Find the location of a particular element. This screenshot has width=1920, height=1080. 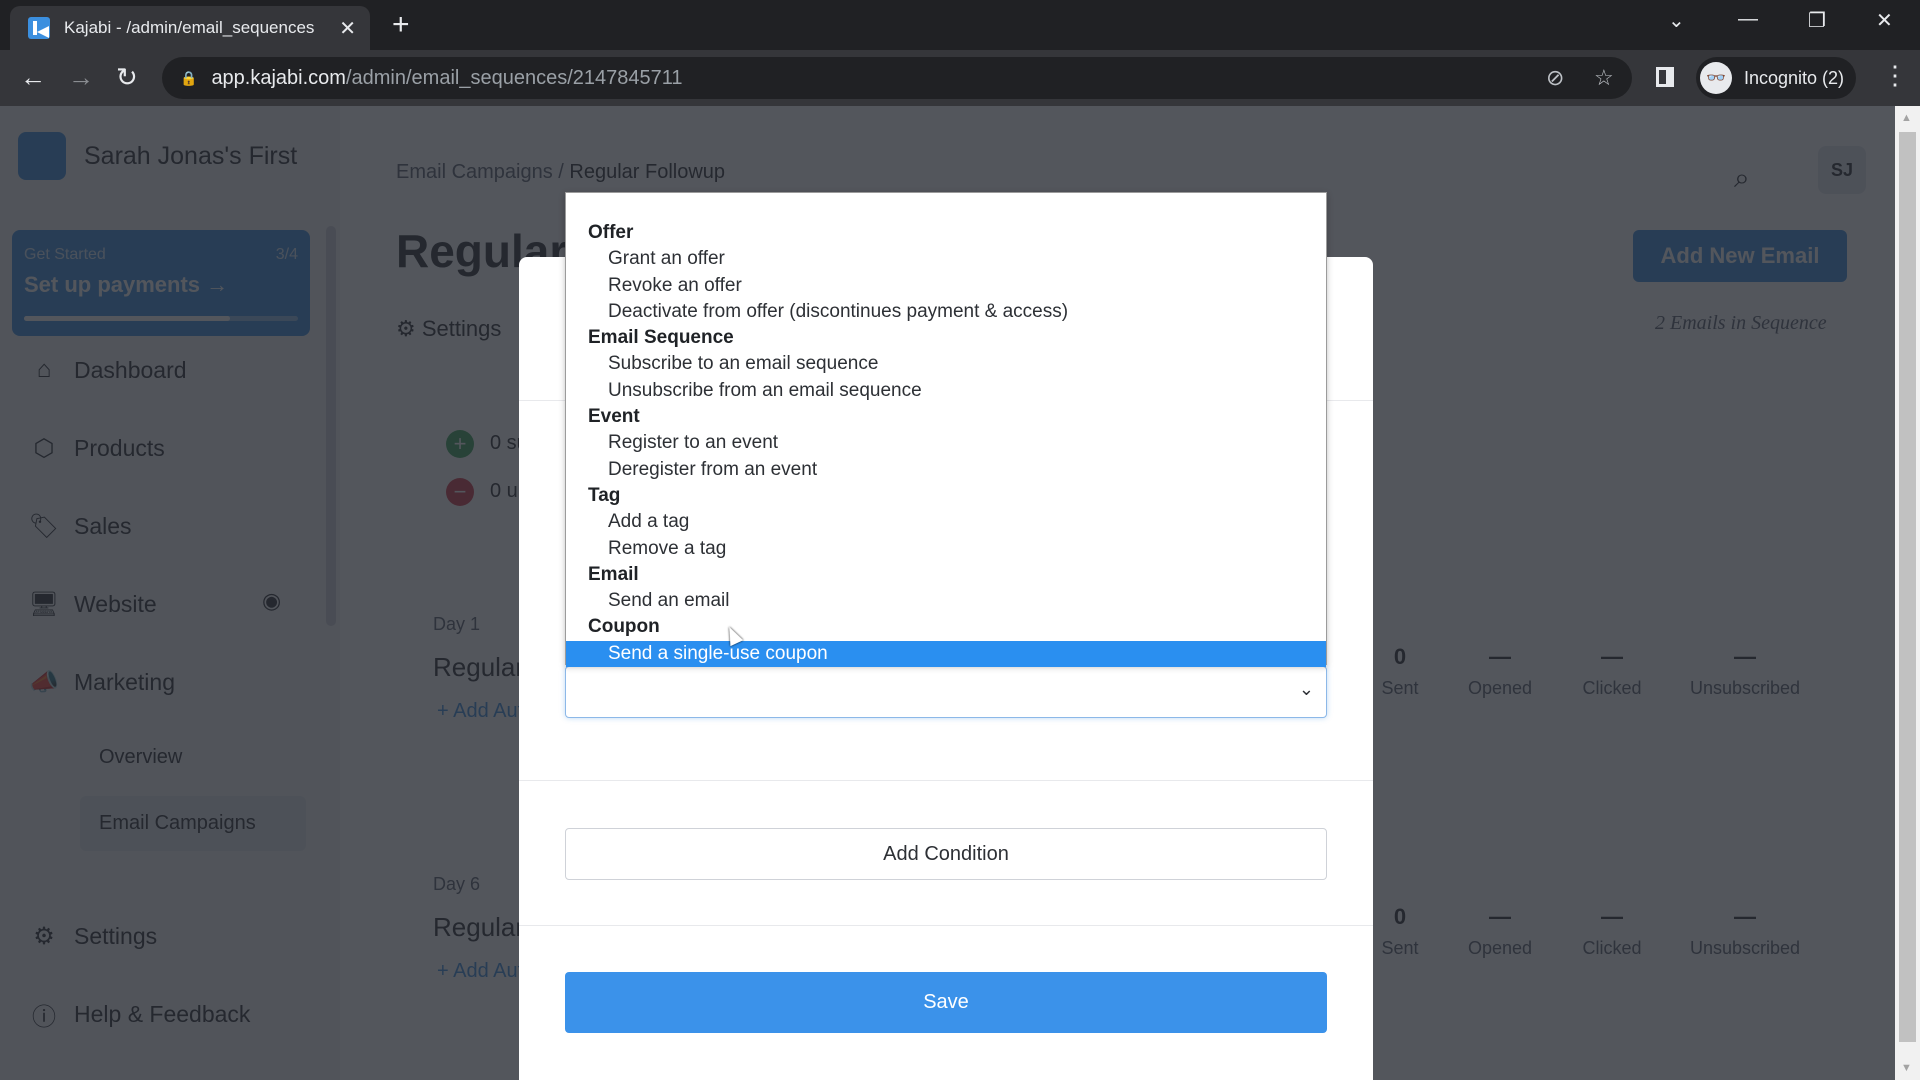

window-close-icon: ✕ is located at coordinates (1884, 20).